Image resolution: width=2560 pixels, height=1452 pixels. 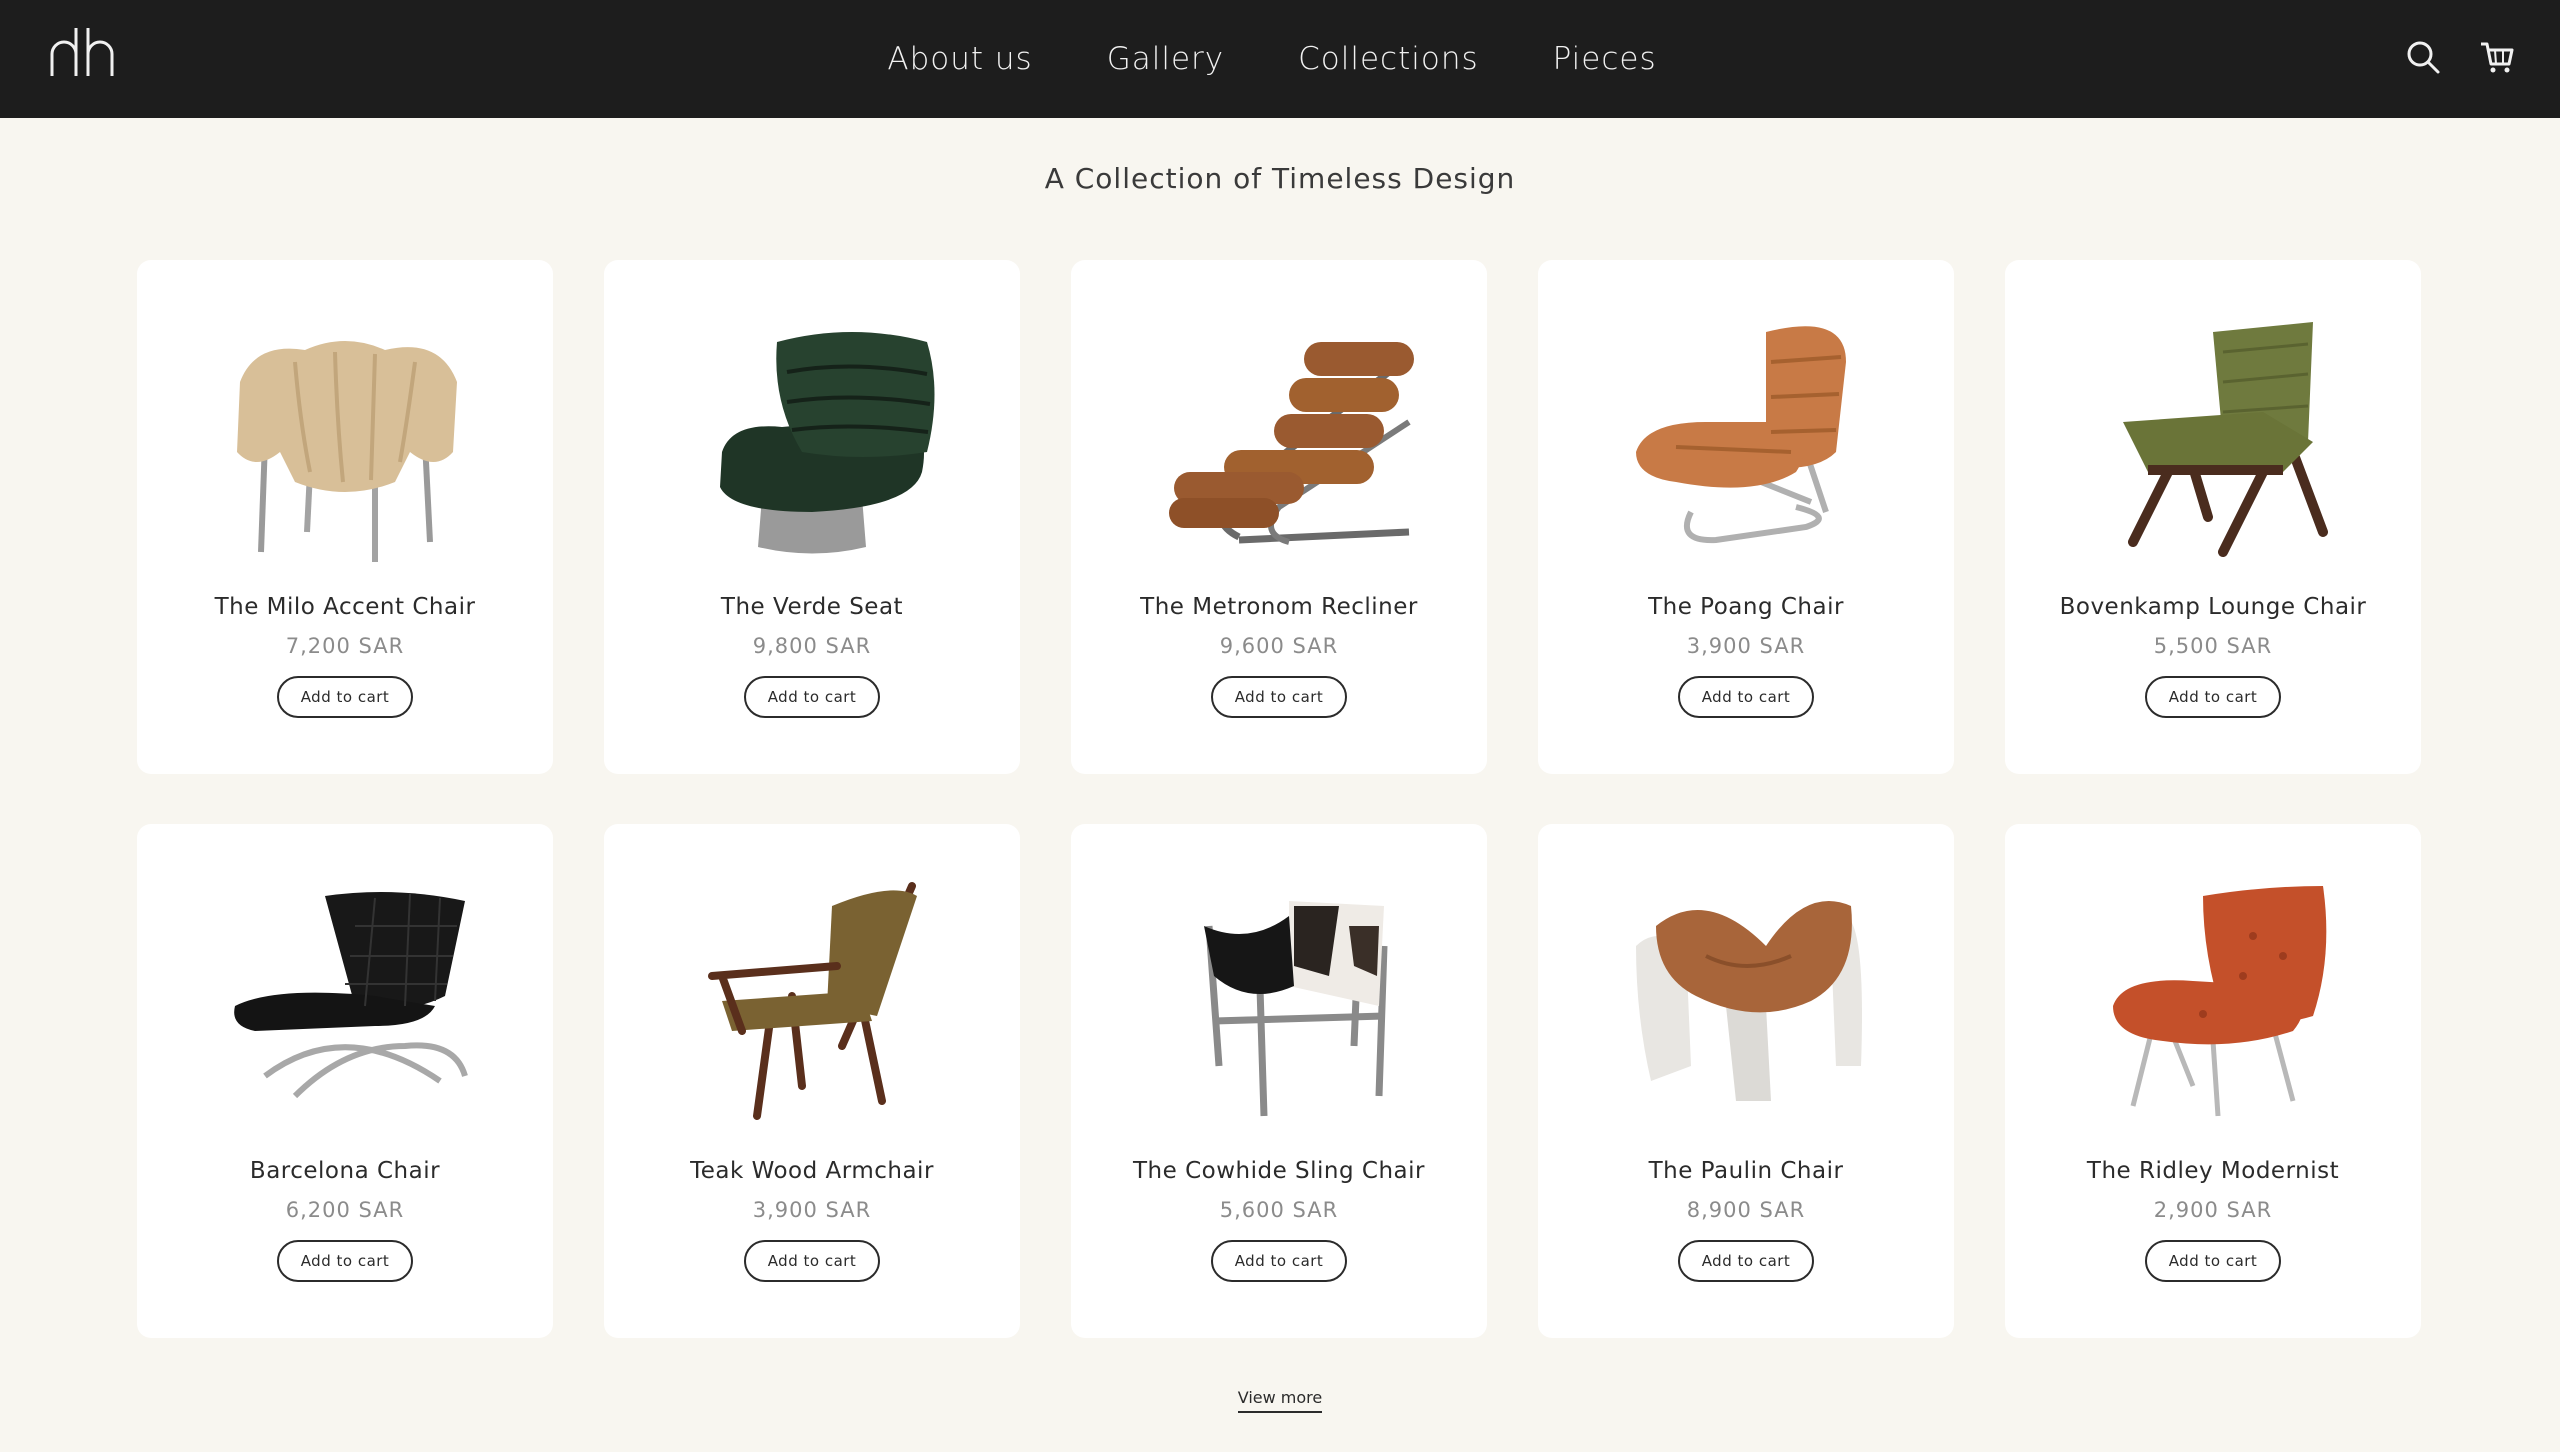 I want to click on search-icon, so click(x=2423, y=57).